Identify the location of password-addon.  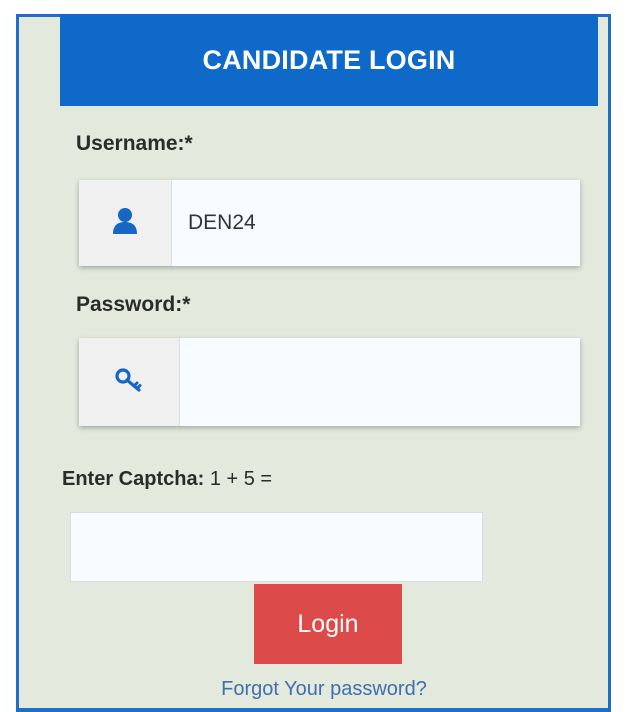
(129, 382).